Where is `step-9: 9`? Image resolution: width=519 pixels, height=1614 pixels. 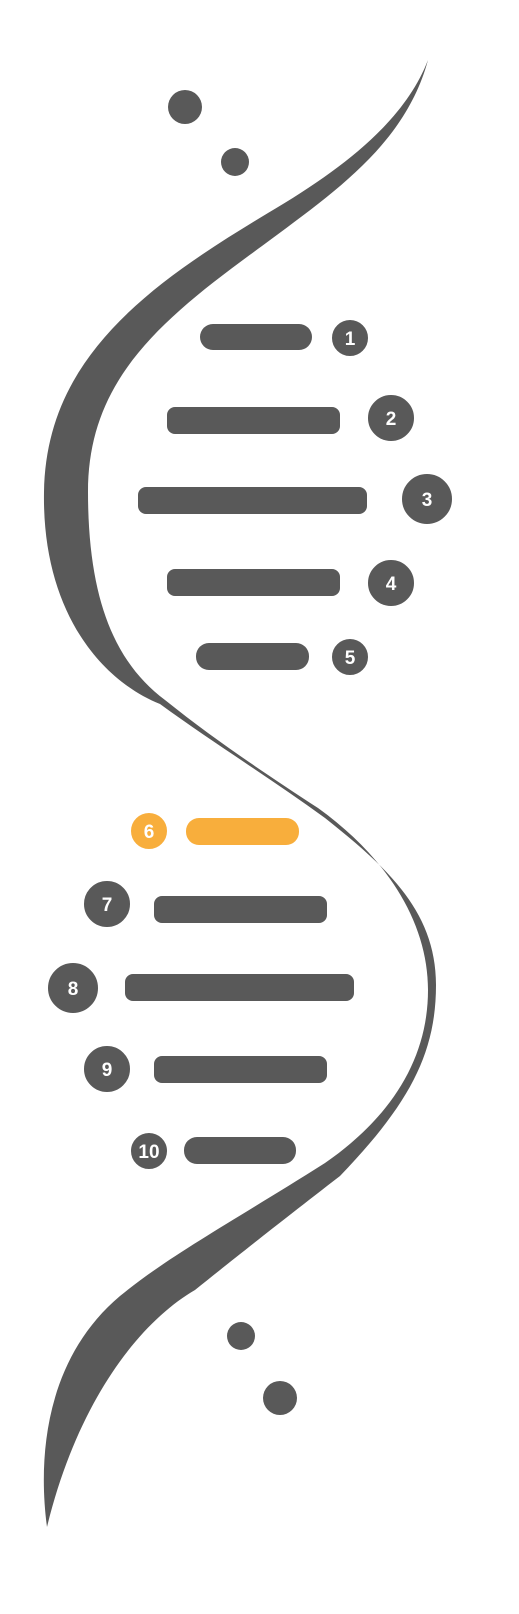
step-9: 9 is located at coordinates (204, 1069).